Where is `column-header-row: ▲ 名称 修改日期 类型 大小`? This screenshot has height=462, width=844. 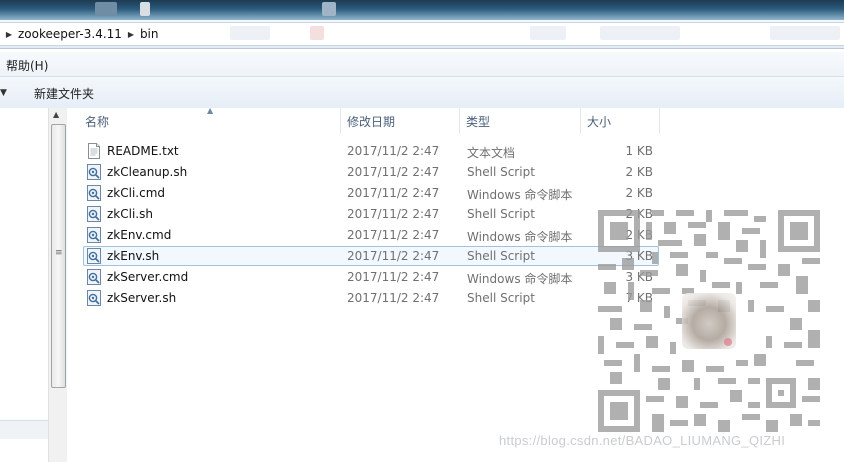 column-header-row: ▲ 名称 修改日期 类型 大小 is located at coordinates (455, 120).